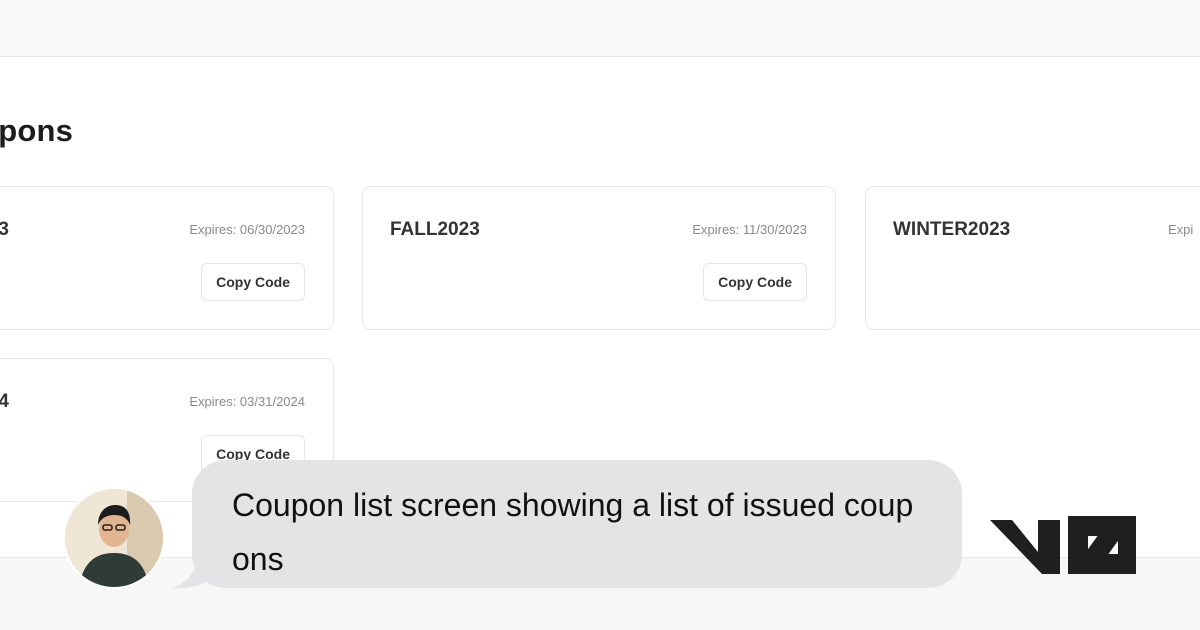 The height and width of the screenshot is (630, 1200). I want to click on coupon-card: FALL2023 Expires: 11/30/2023 Copy Code, so click(599, 258).